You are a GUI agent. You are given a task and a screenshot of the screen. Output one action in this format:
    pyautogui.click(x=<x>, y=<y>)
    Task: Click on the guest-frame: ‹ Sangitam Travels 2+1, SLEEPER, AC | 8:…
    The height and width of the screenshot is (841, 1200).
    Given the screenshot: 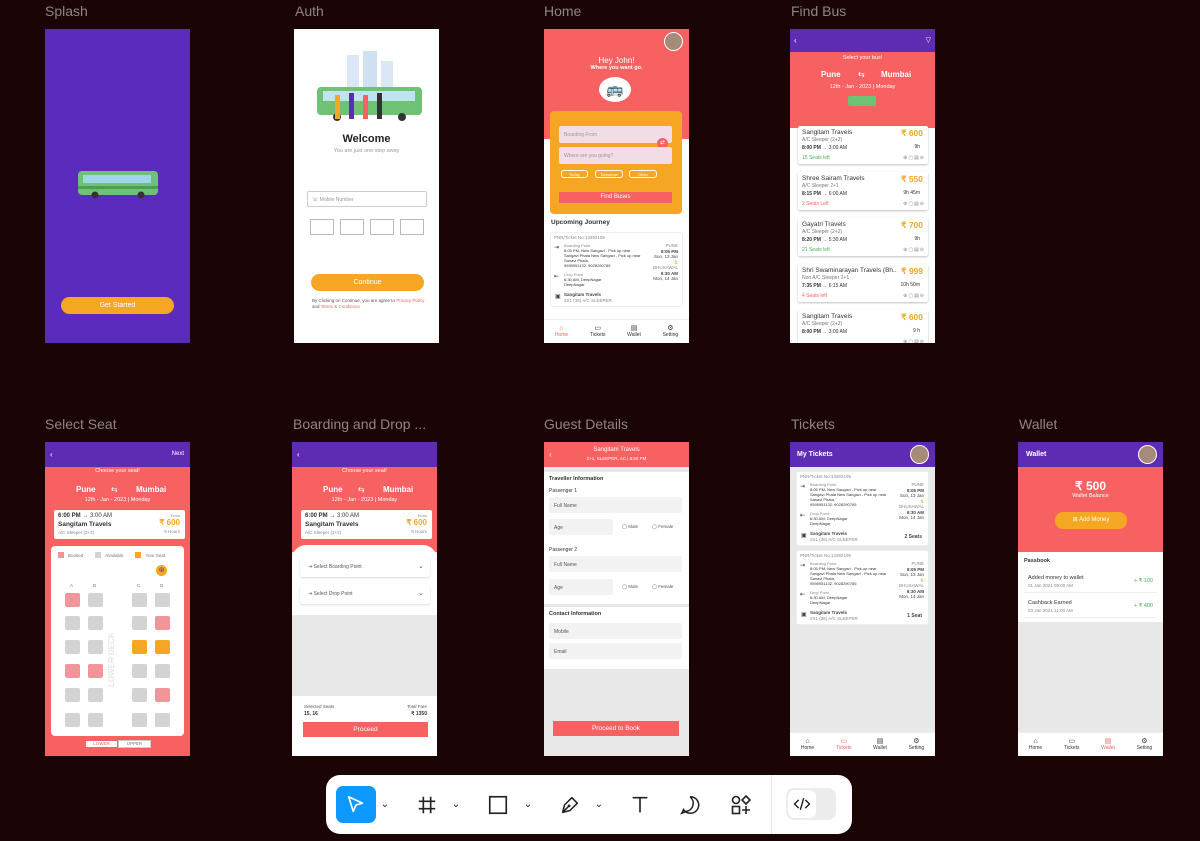 What is the action you would take?
    pyautogui.click(x=616, y=599)
    